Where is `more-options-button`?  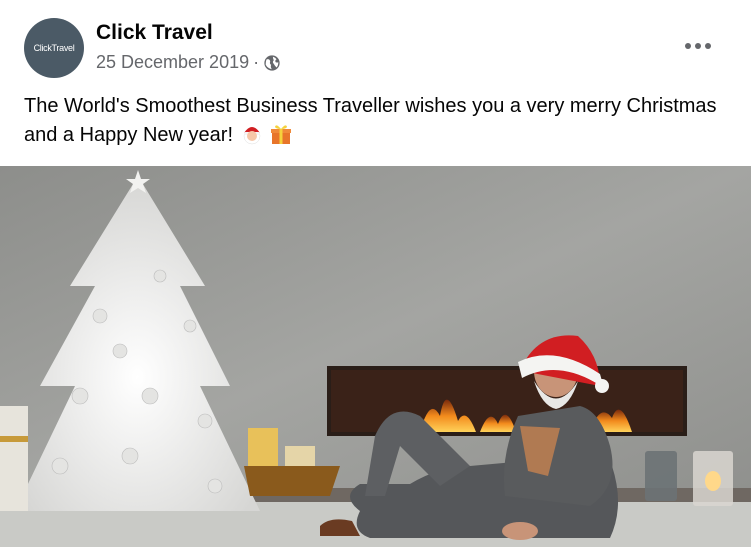 more-options-button is located at coordinates (698, 46).